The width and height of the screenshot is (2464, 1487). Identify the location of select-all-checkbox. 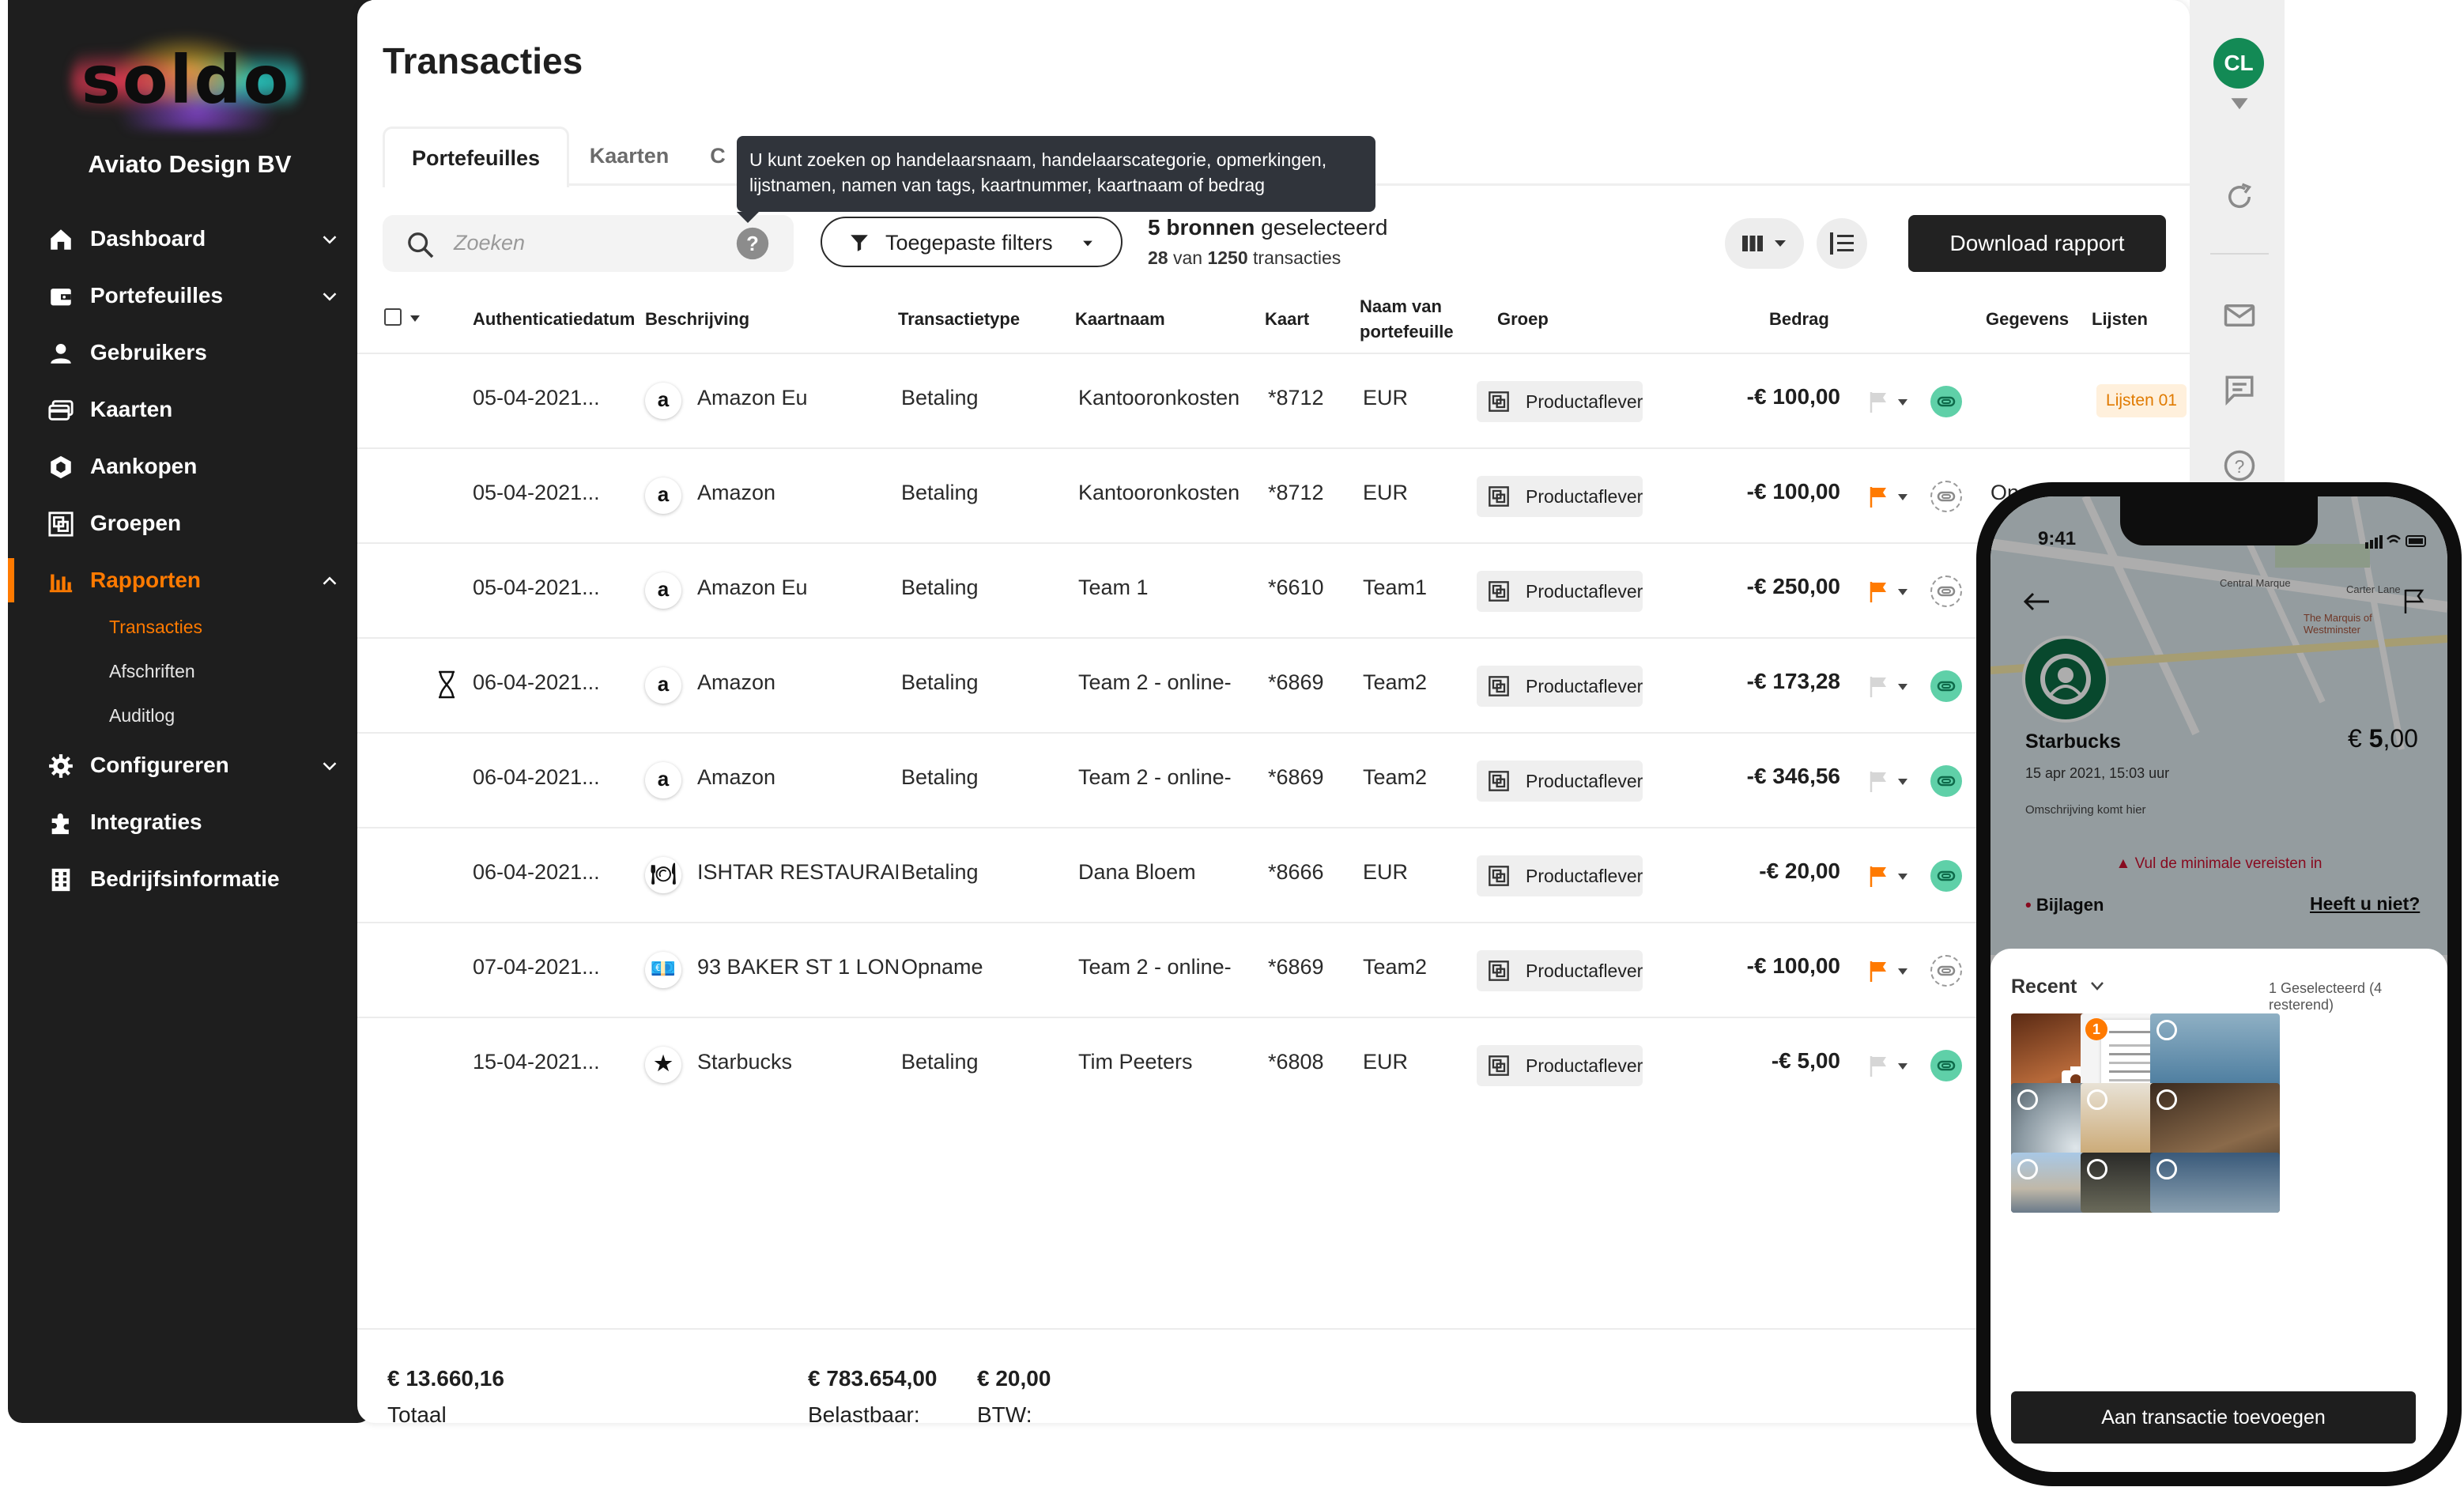
(393, 317).